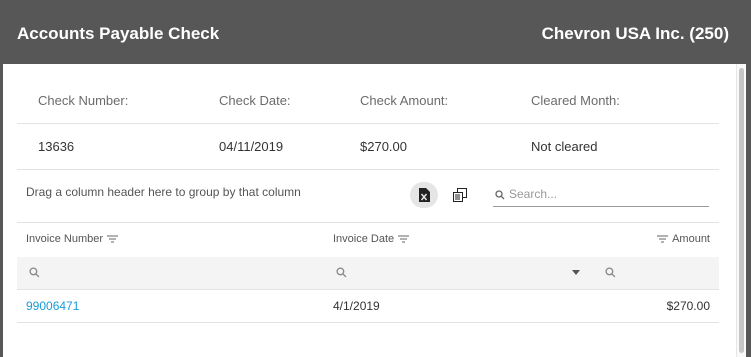 The width and height of the screenshot is (751, 357). What do you see at coordinates (635, 33) in the screenshot?
I see `vendor-name: Chevron USA Inc. (250)` at bounding box center [635, 33].